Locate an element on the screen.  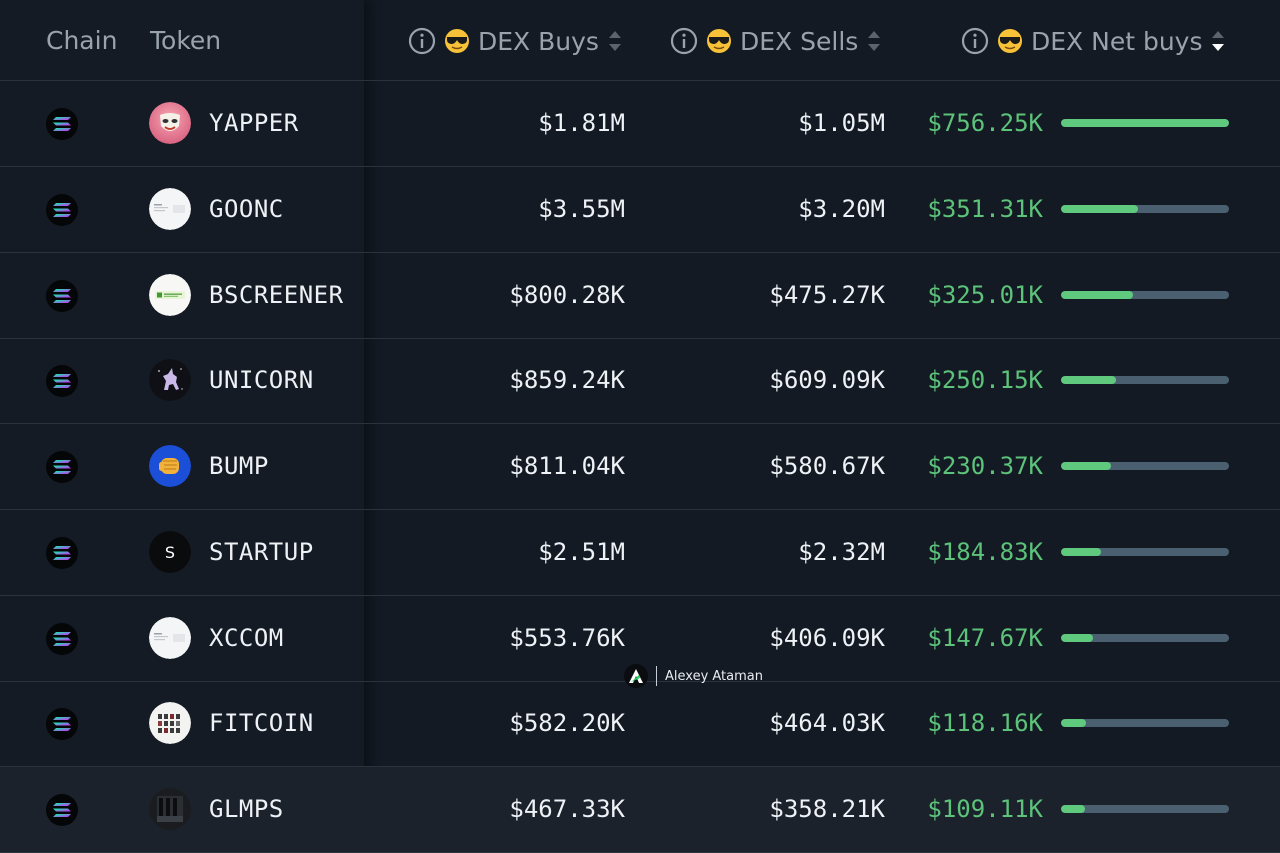
dex-sells-value: $406.09K is located at coordinates (827, 637).